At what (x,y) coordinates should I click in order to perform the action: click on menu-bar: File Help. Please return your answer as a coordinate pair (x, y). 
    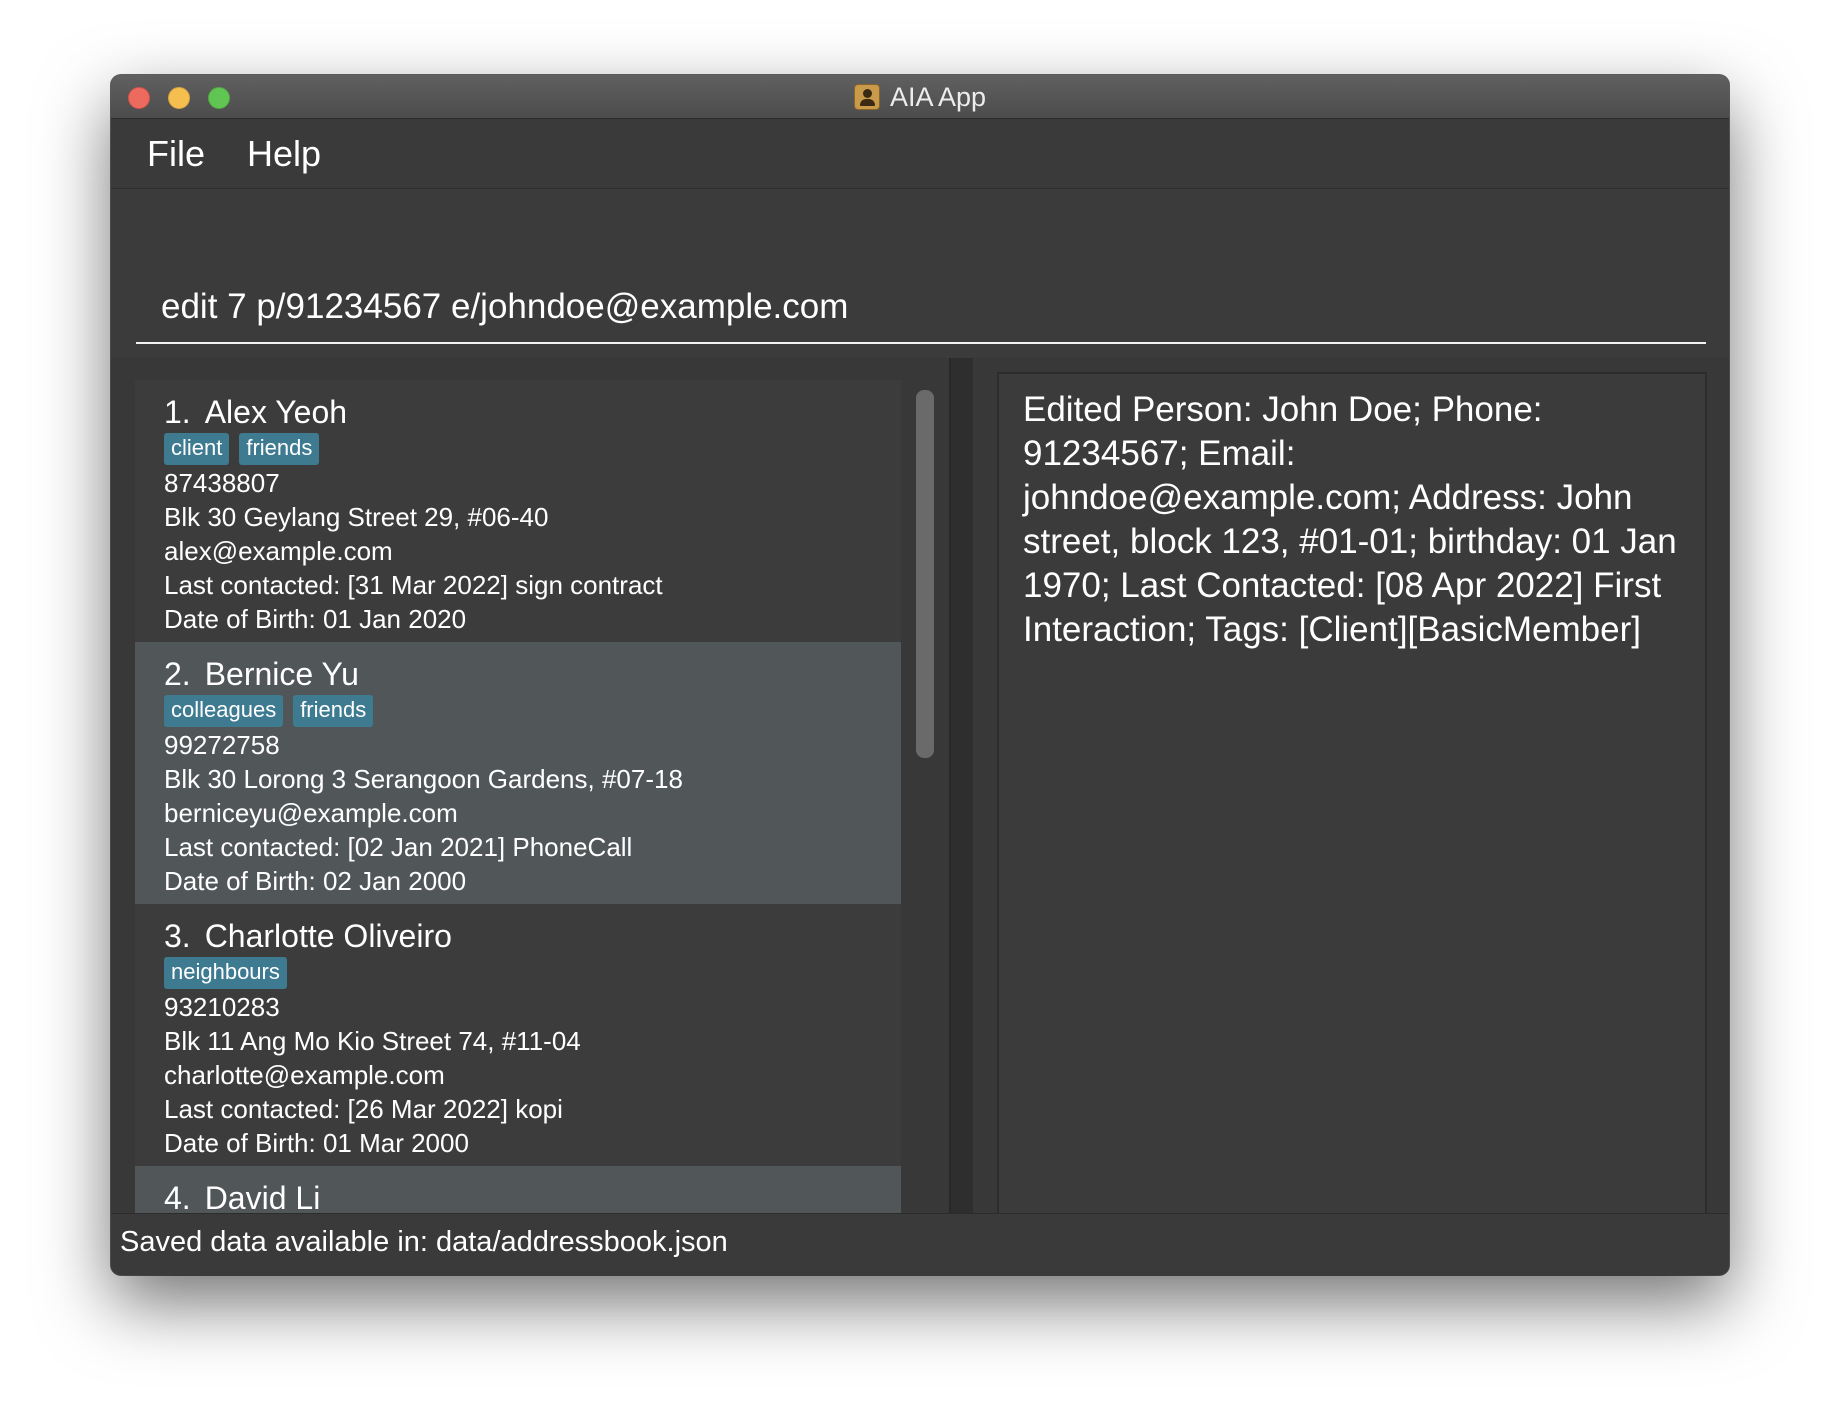
    Looking at the image, I should click on (920, 154).